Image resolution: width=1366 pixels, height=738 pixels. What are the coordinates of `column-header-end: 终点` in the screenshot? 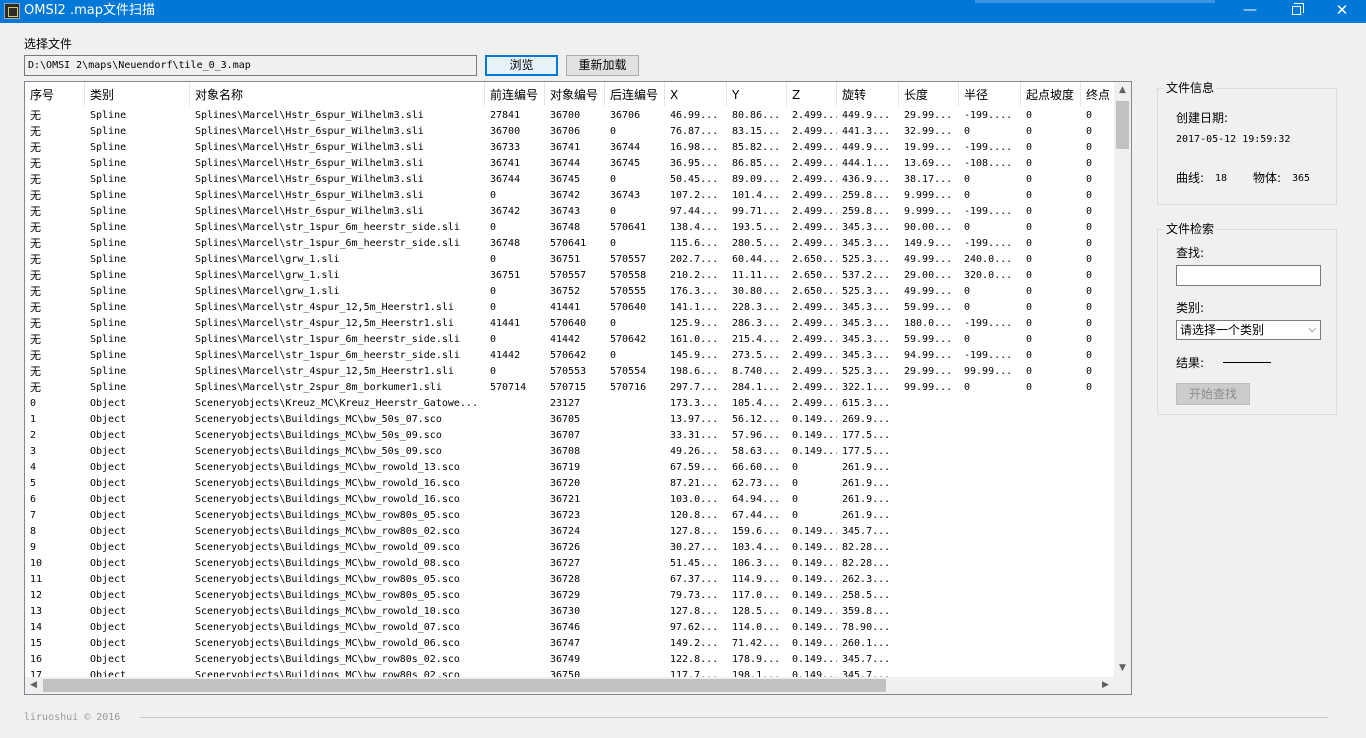 It's located at (1097, 94).